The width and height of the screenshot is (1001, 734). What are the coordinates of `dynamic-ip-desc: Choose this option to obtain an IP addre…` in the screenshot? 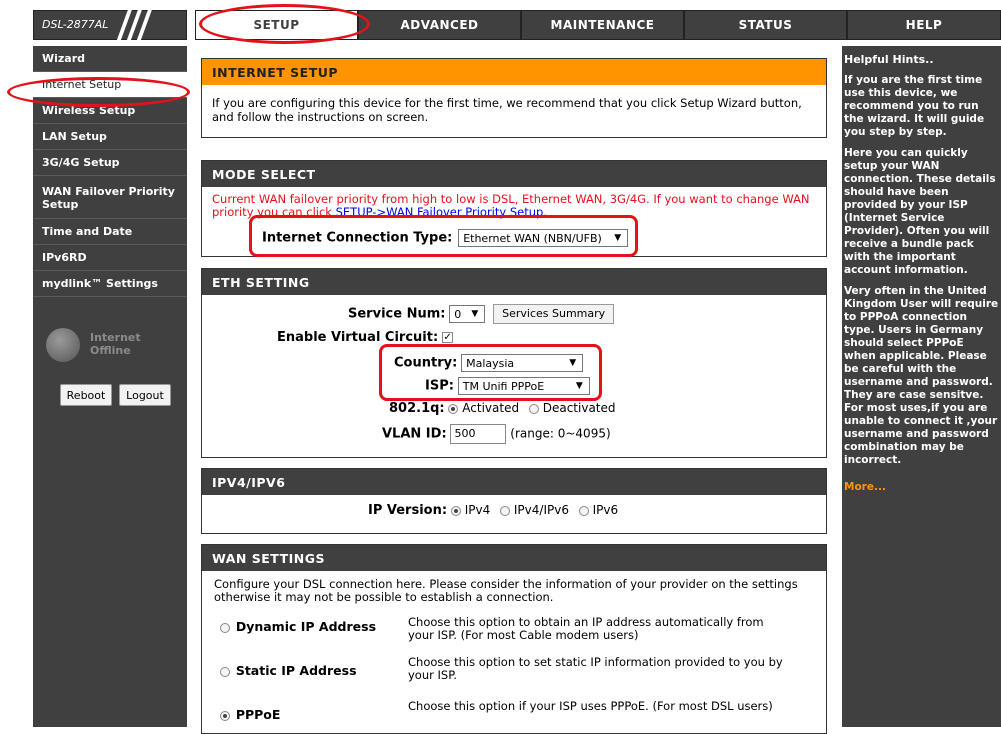 It's located at (586, 628).